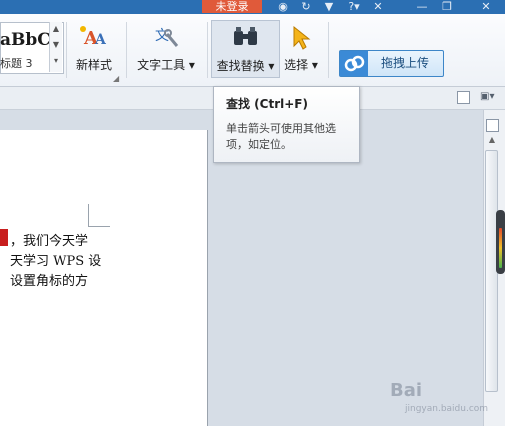  I want to click on style-name: 标题 3, so click(16, 63).